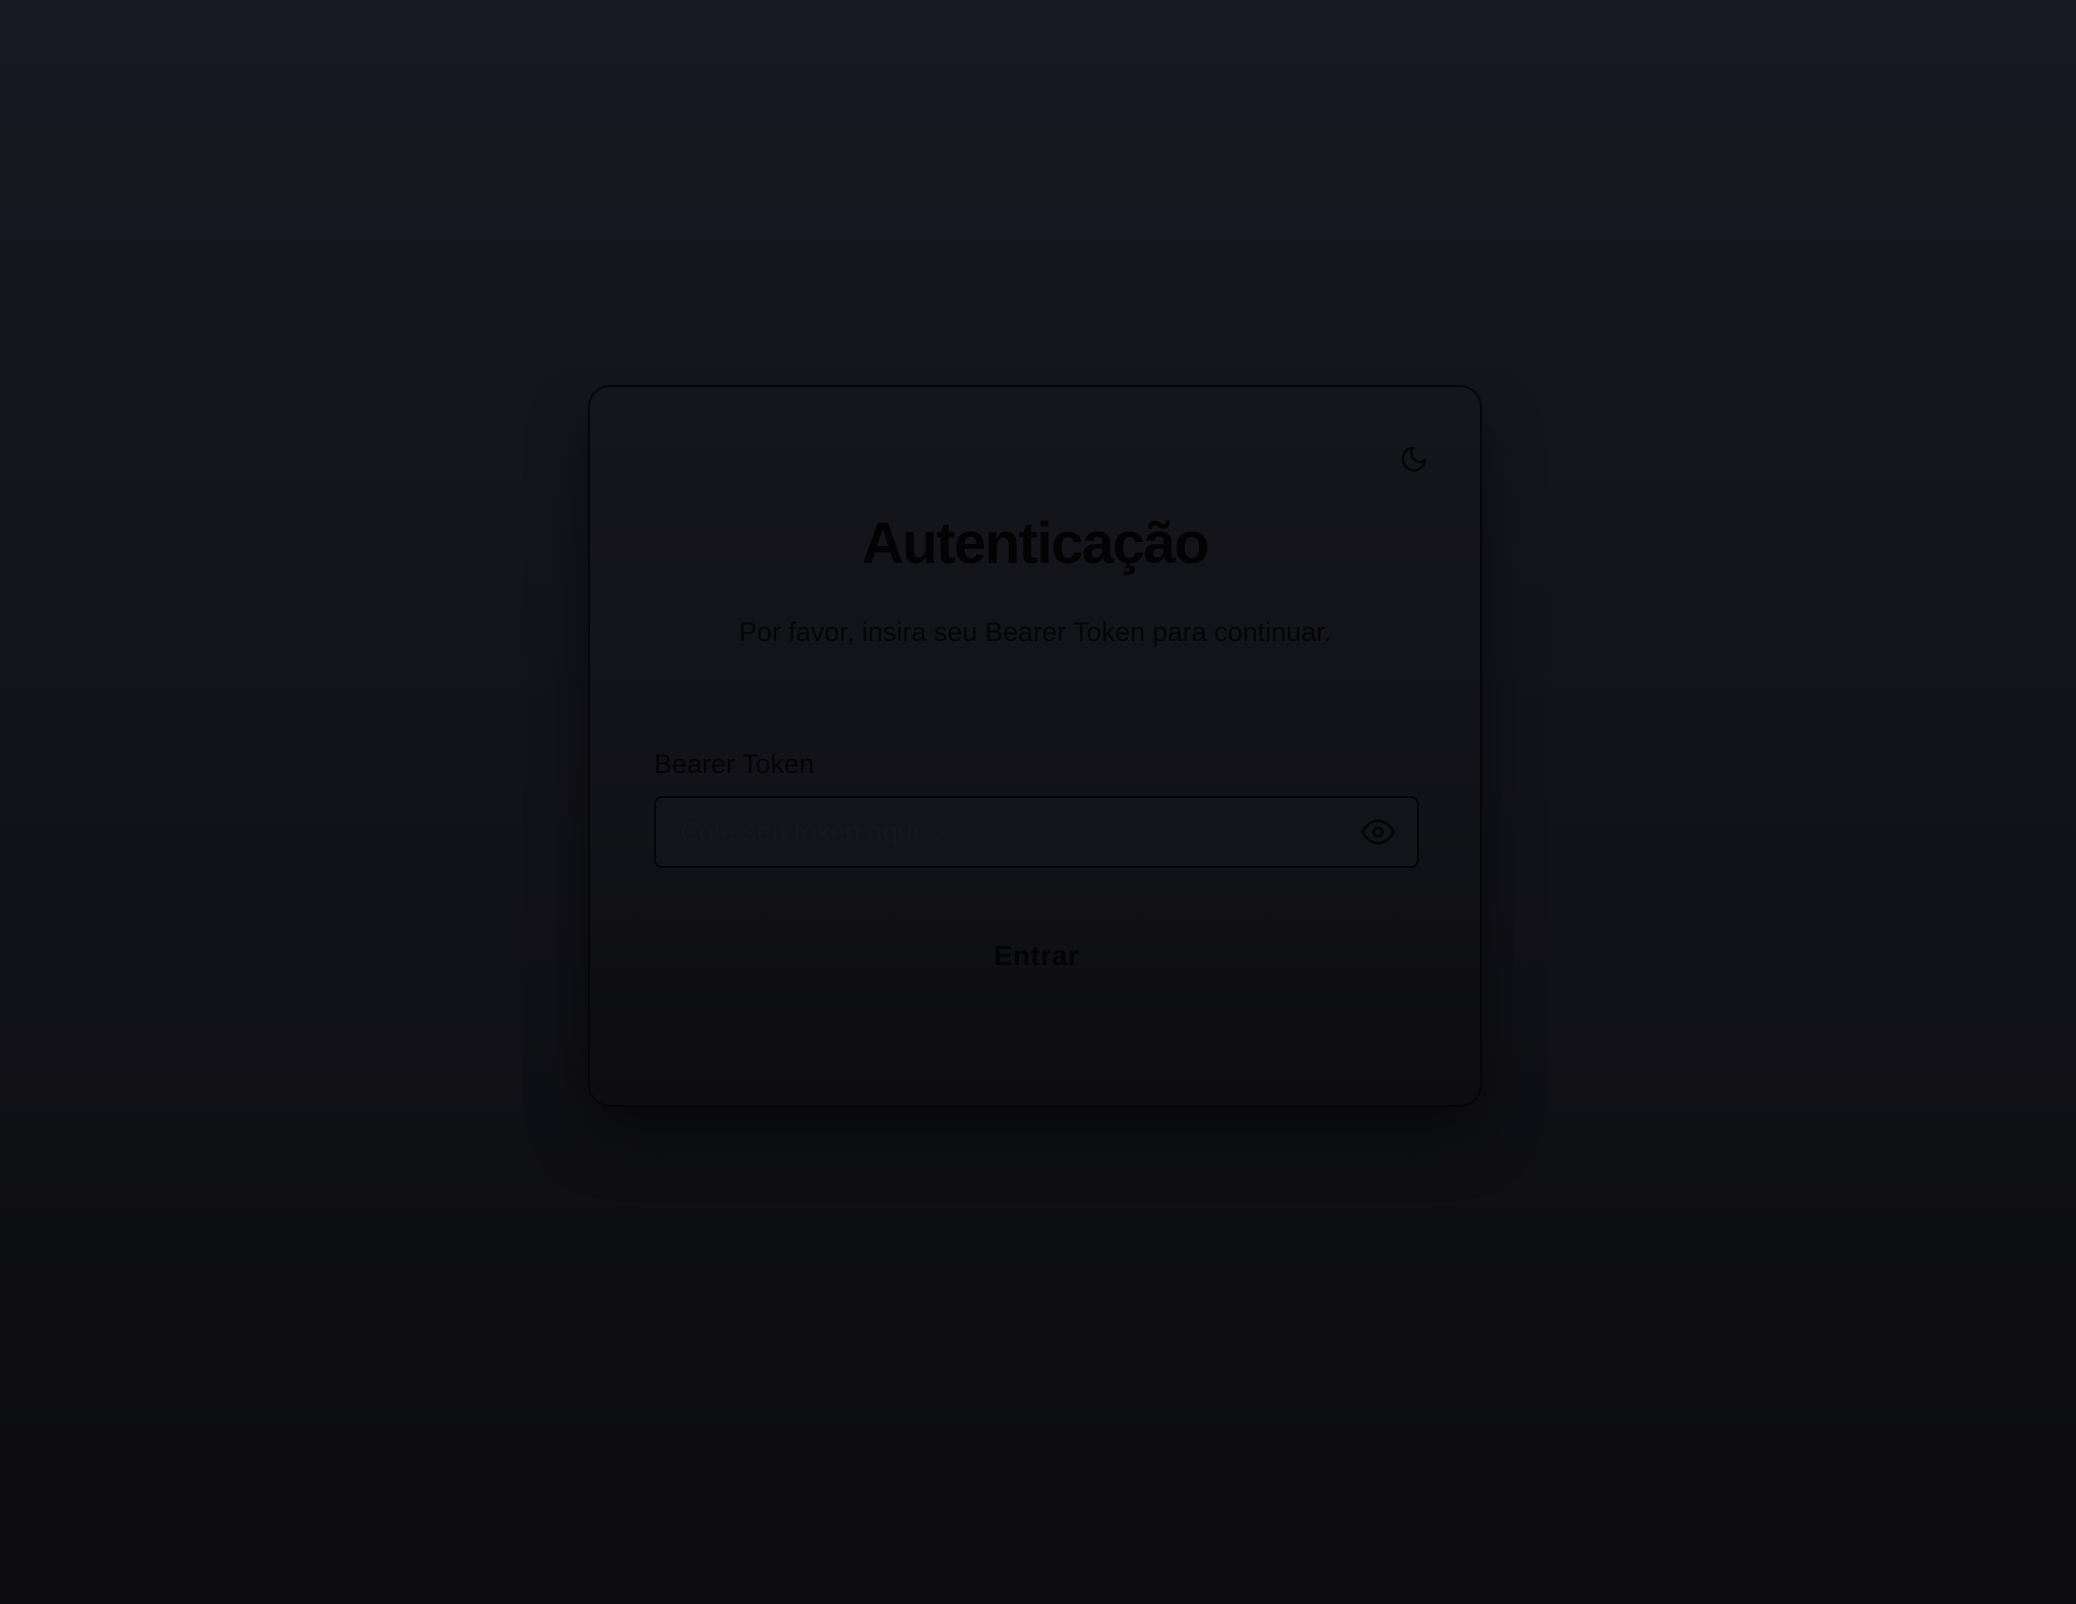 This screenshot has width=2076, height=1604. I want to click on moon-icon, so click(1414, 459).